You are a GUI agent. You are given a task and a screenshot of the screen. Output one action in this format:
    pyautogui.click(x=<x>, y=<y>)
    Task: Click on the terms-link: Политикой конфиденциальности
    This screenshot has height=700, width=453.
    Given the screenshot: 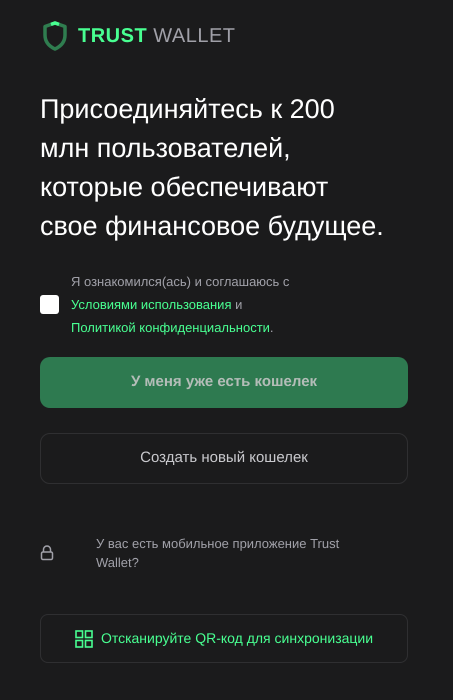 What is the action you would take?
    pyautogui.click(x=170, y=327)
    